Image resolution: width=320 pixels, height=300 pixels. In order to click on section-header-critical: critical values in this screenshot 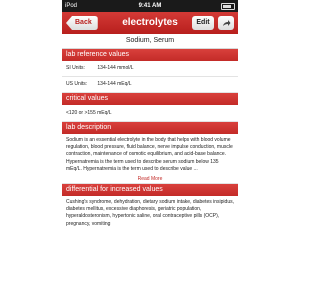, I will do `click(150, 99)`.